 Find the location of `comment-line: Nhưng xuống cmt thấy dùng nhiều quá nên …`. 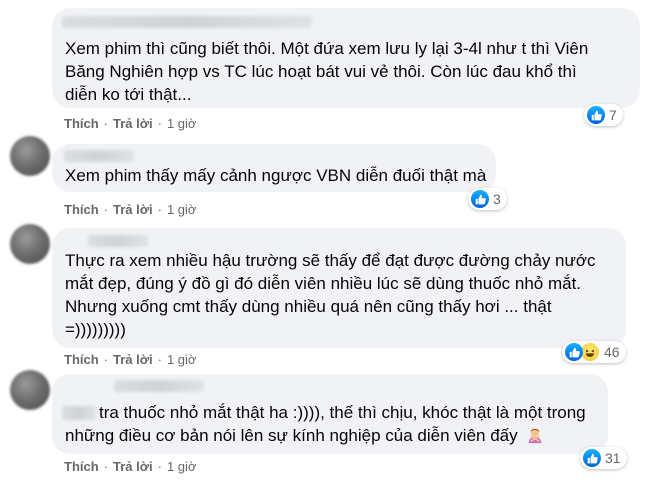

comment-line: Nhưng xuống cmt thấy dùng nhiều quá nên … is located at coordinates (308, 306).